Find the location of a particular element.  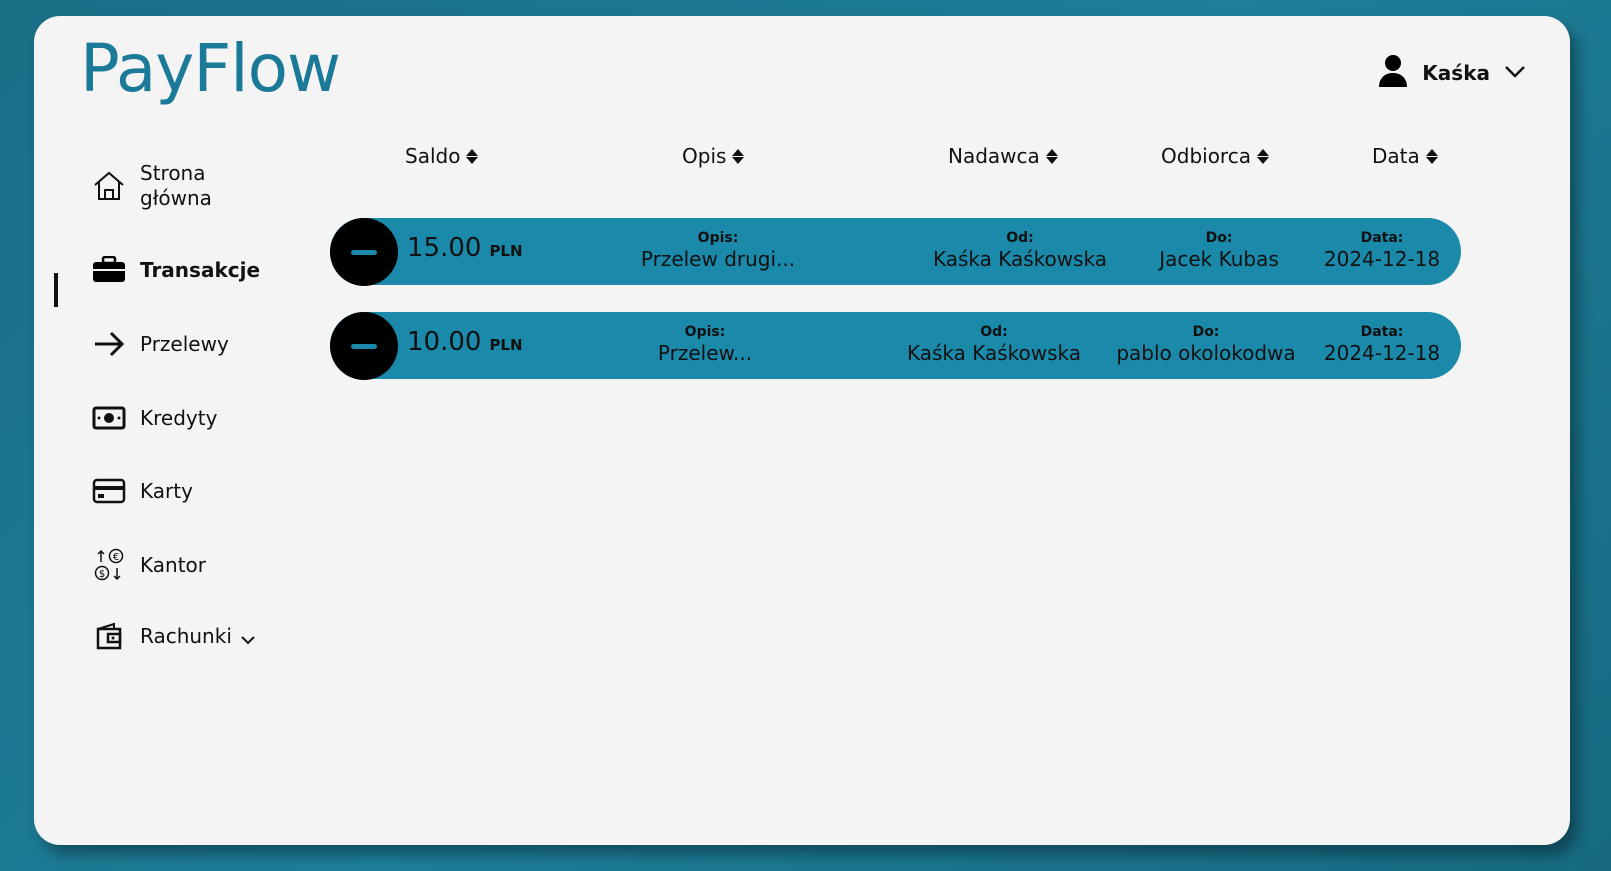

column-label: Opis is located at coordinates (704, 156).